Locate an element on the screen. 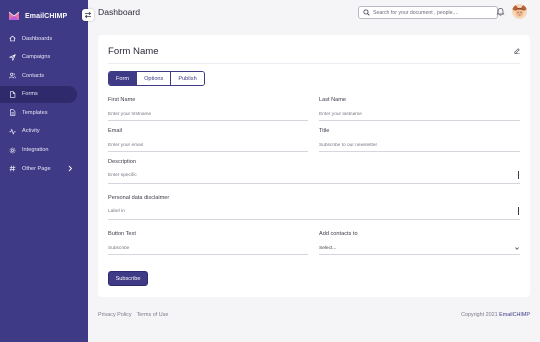  avatar-image-icon is located at coordinates (519, 11).